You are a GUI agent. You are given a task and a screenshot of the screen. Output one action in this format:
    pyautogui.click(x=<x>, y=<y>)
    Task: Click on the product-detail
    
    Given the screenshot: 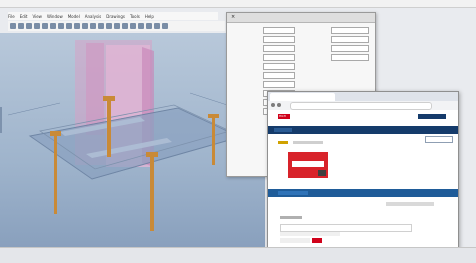 What is the action you would take?
    pyautogui.click(x=322, y=173)
    